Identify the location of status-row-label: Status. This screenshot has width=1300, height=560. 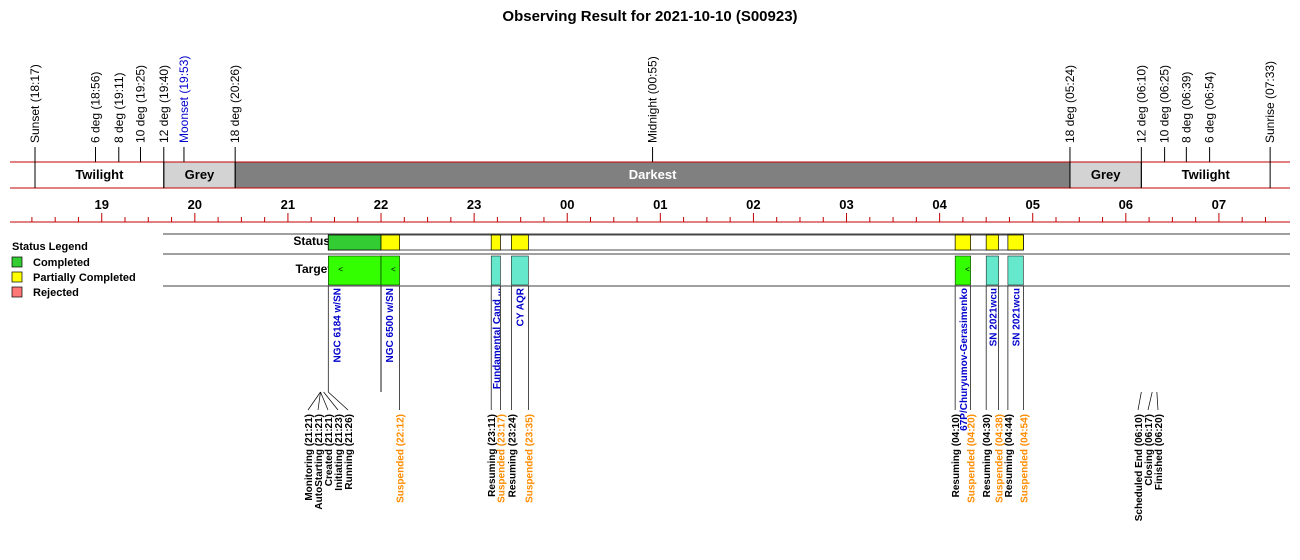
(311, 241).